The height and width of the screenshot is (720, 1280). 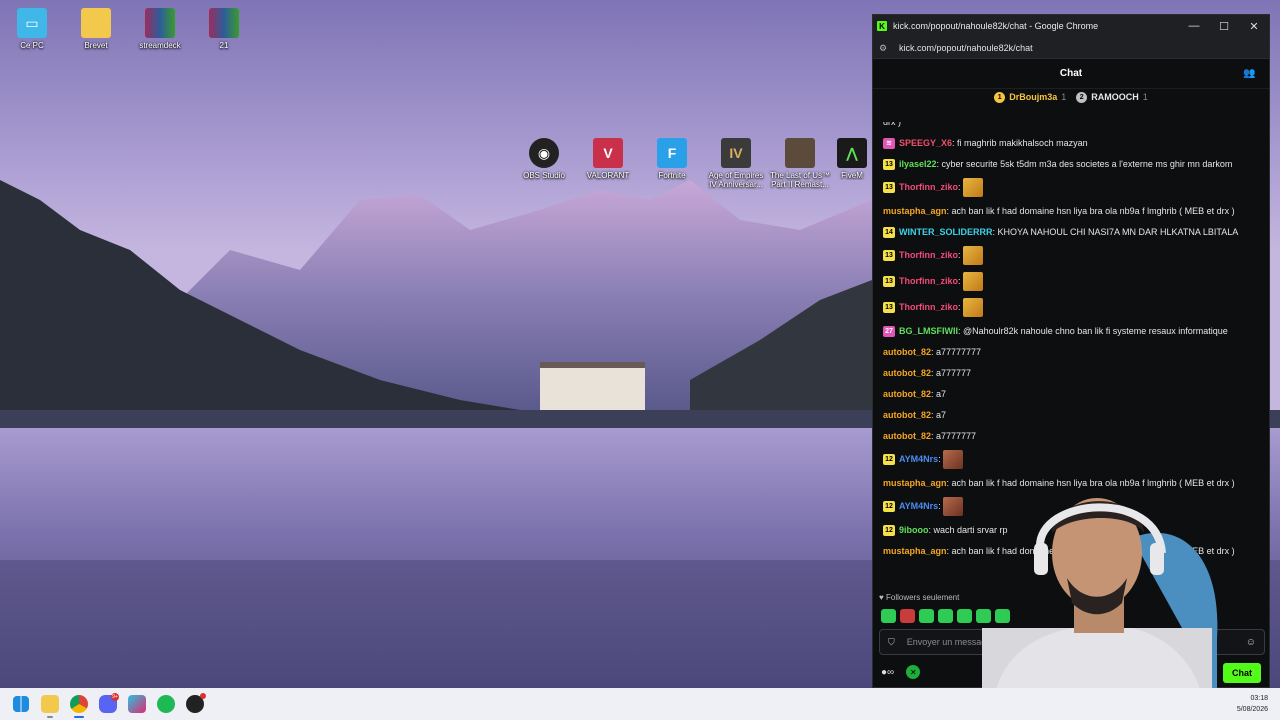 What do you see at coordinates (544, 153) in the screenshot?
I see `obs-icon: ◉` at bounding box center [544, 153].